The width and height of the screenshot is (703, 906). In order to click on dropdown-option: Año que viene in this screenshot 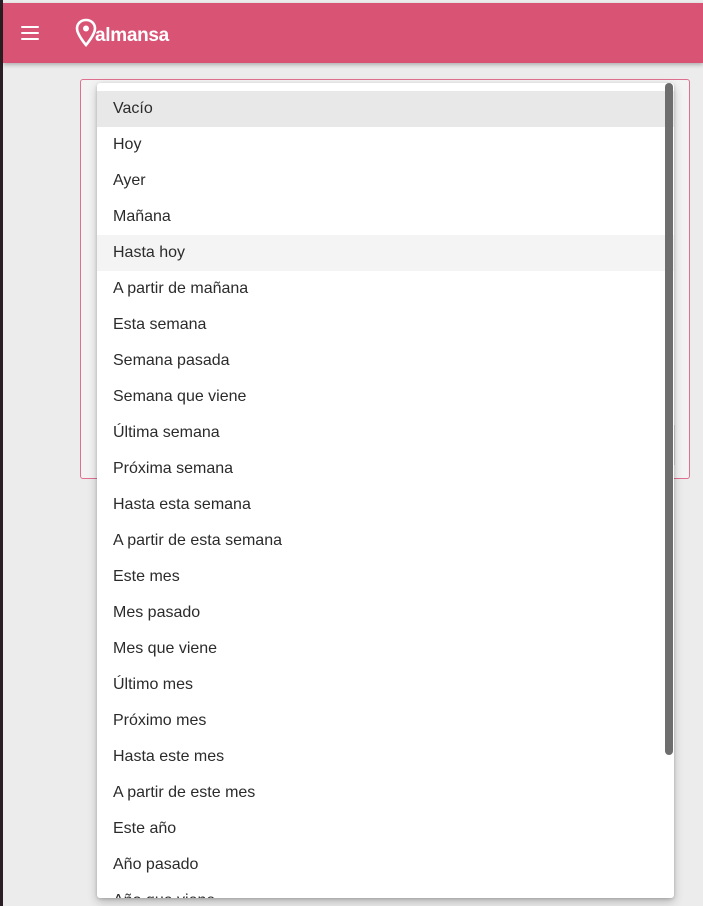, I will do `click(385, 890)`.